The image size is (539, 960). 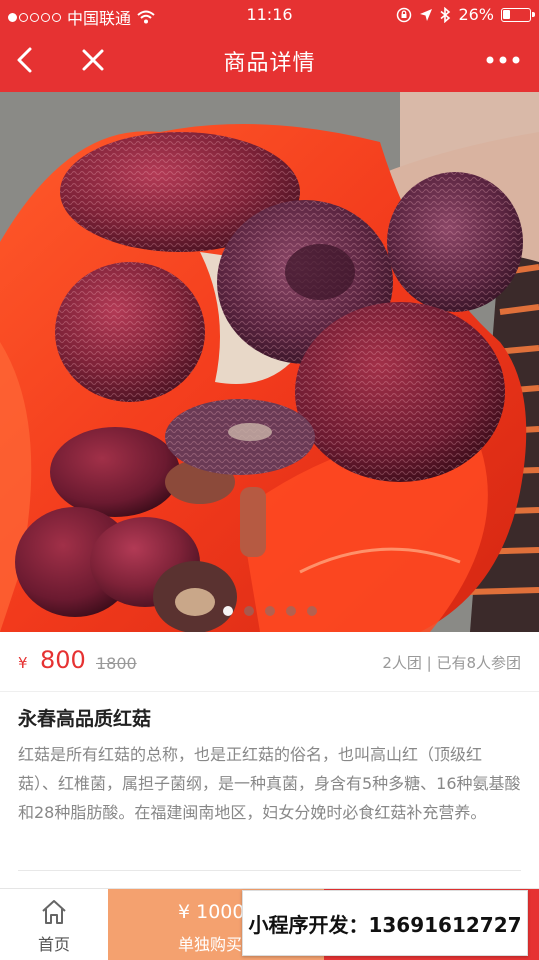 What do you see at coordinates (85, 719) in the screenshot?
I see `product-title: 永春高品质红菇` at bounding box center [85, 719].